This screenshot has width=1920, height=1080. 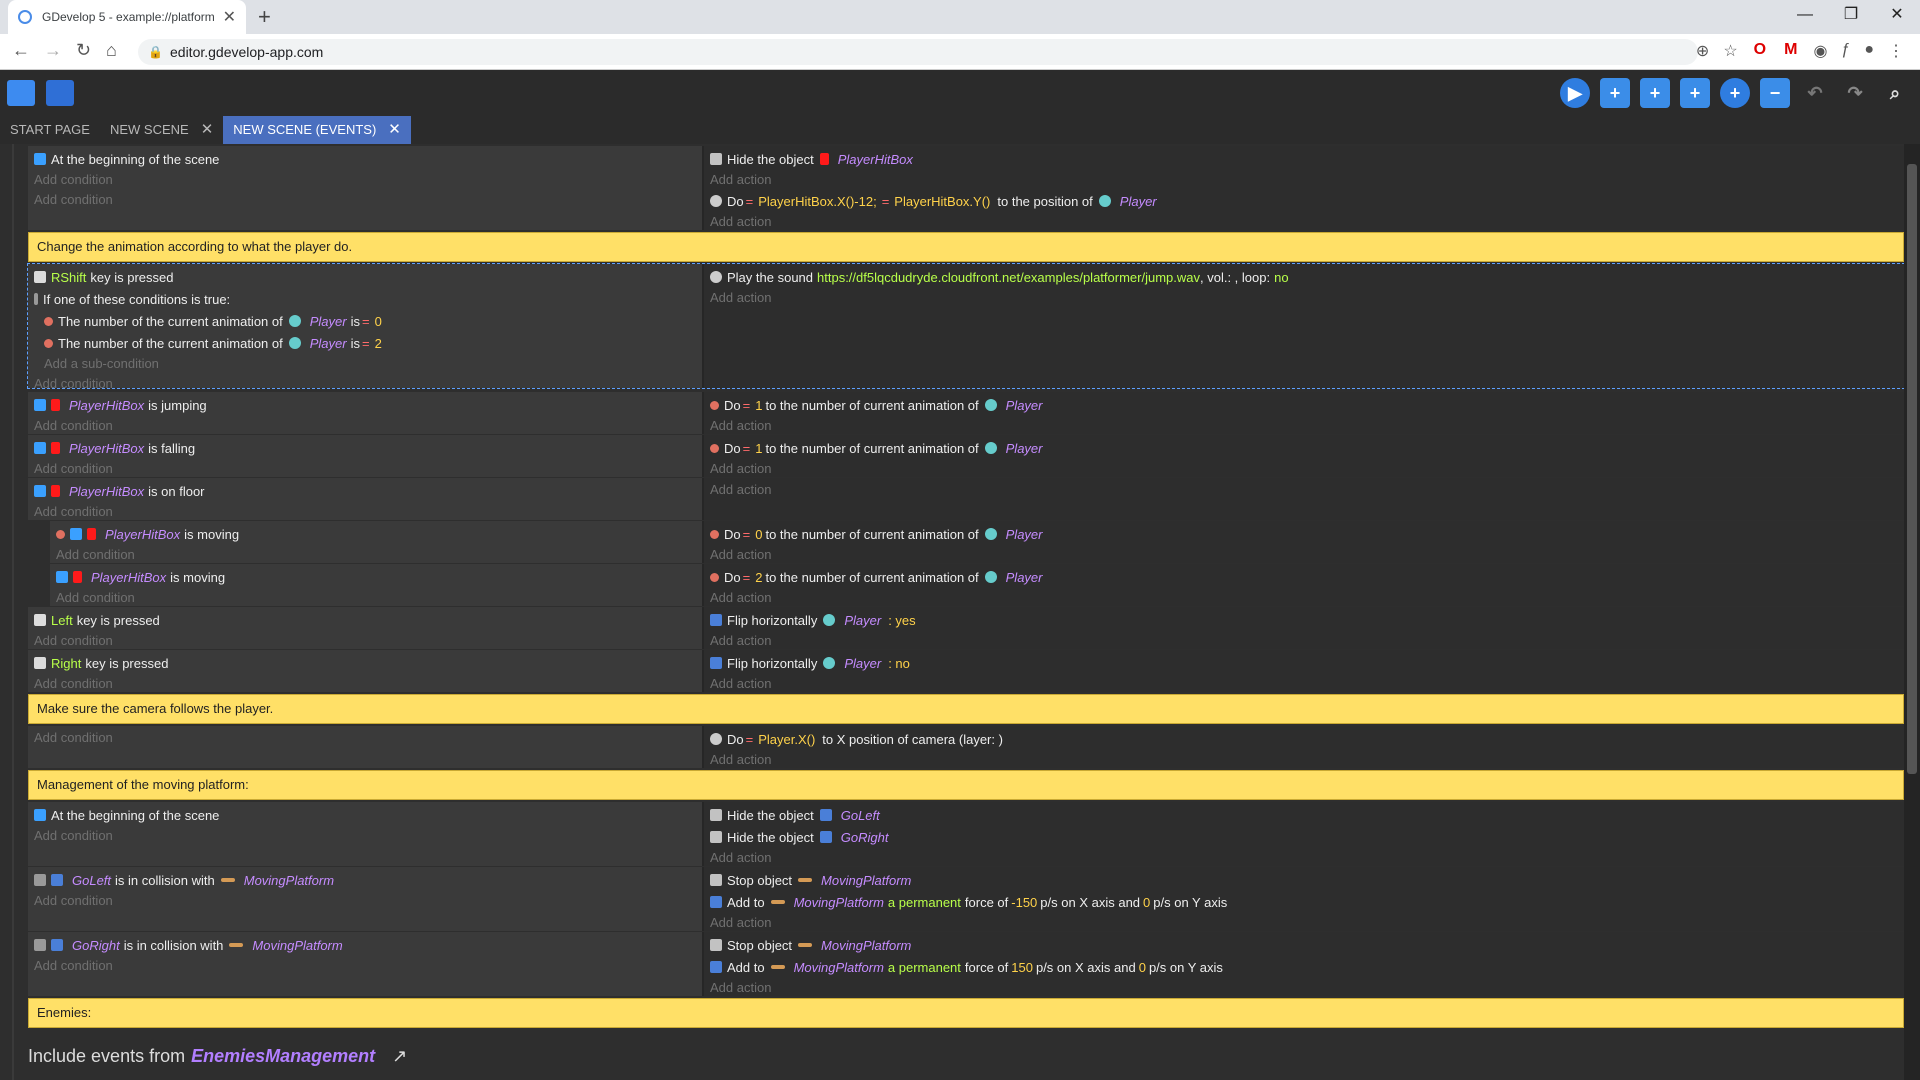 I want to click on actions-column: Hide the object PlayerHitBox Add action, so click(x=1304, y=167).